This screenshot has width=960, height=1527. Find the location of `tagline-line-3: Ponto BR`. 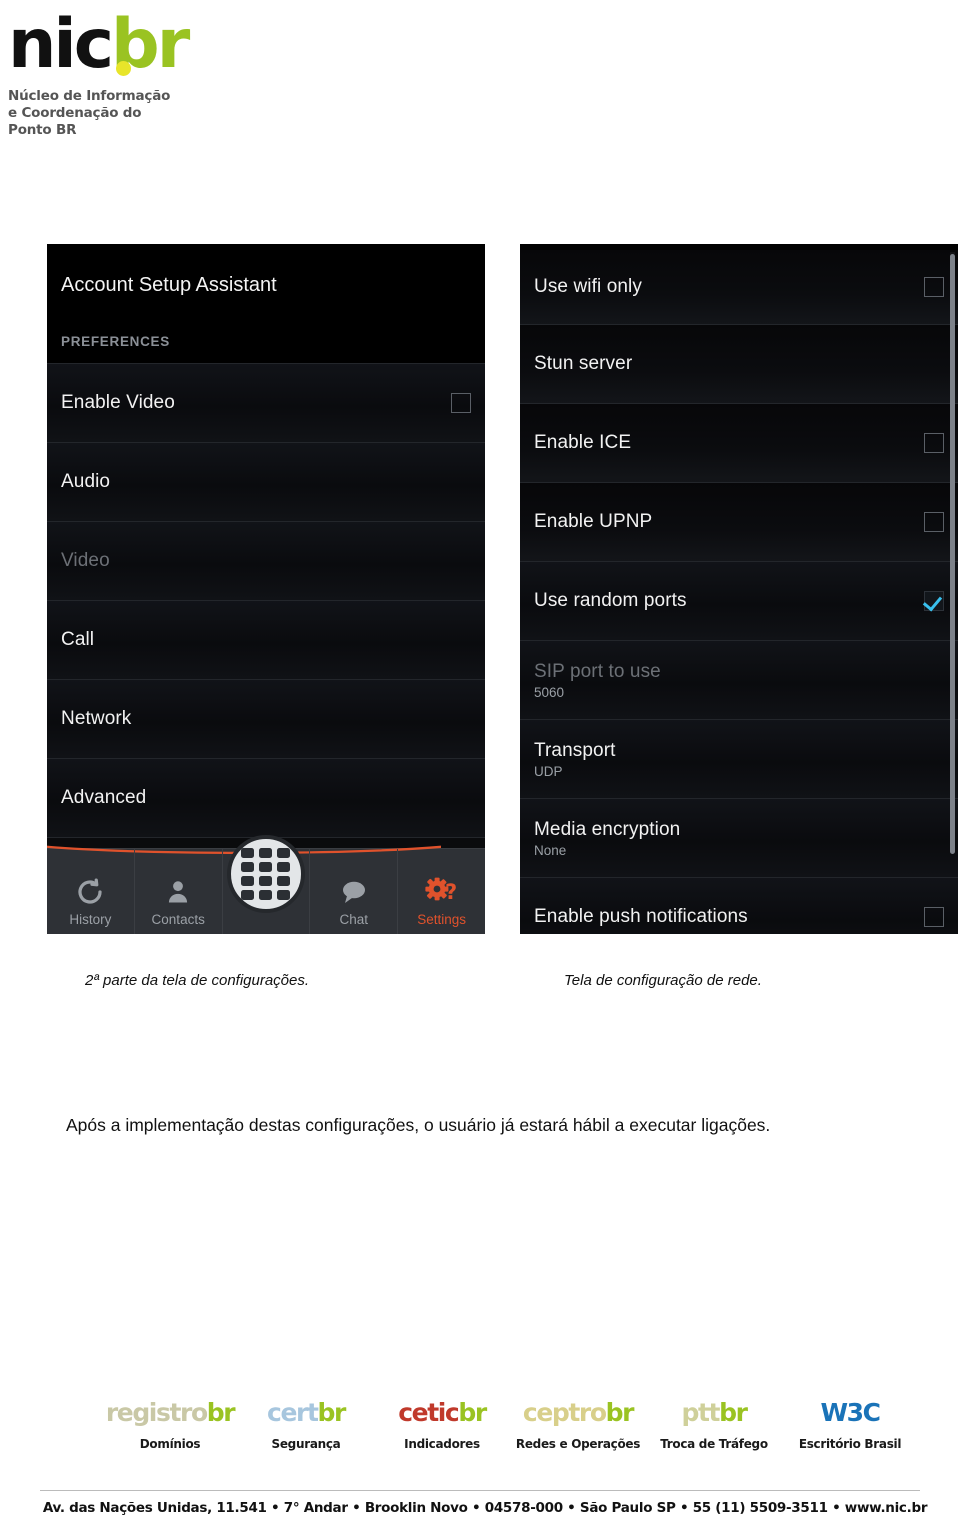

tagline-line-3: Ponto BR is located at coordinates (42, 130).